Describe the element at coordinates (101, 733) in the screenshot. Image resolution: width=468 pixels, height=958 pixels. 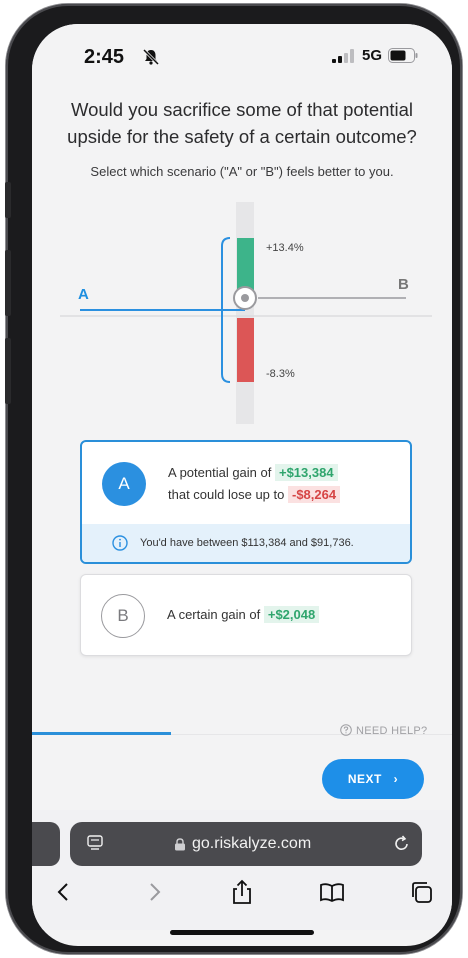
I see `progress-fill` at that location.